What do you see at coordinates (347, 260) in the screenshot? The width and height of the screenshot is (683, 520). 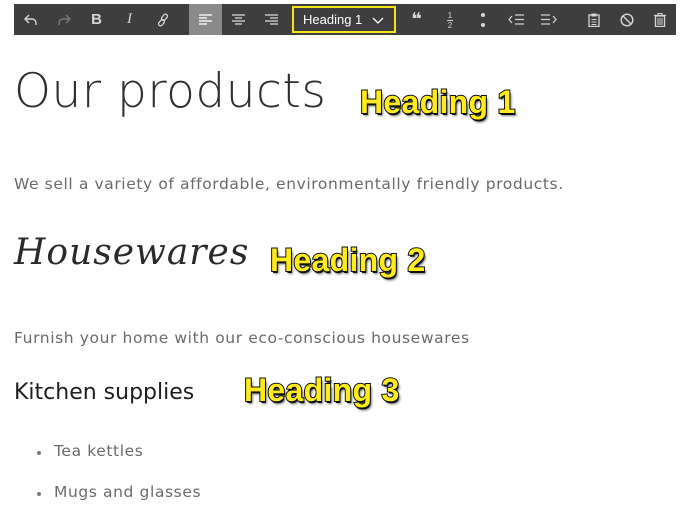 I see `callout-heading-2: Heading 2` at bounding box center [347, 260].